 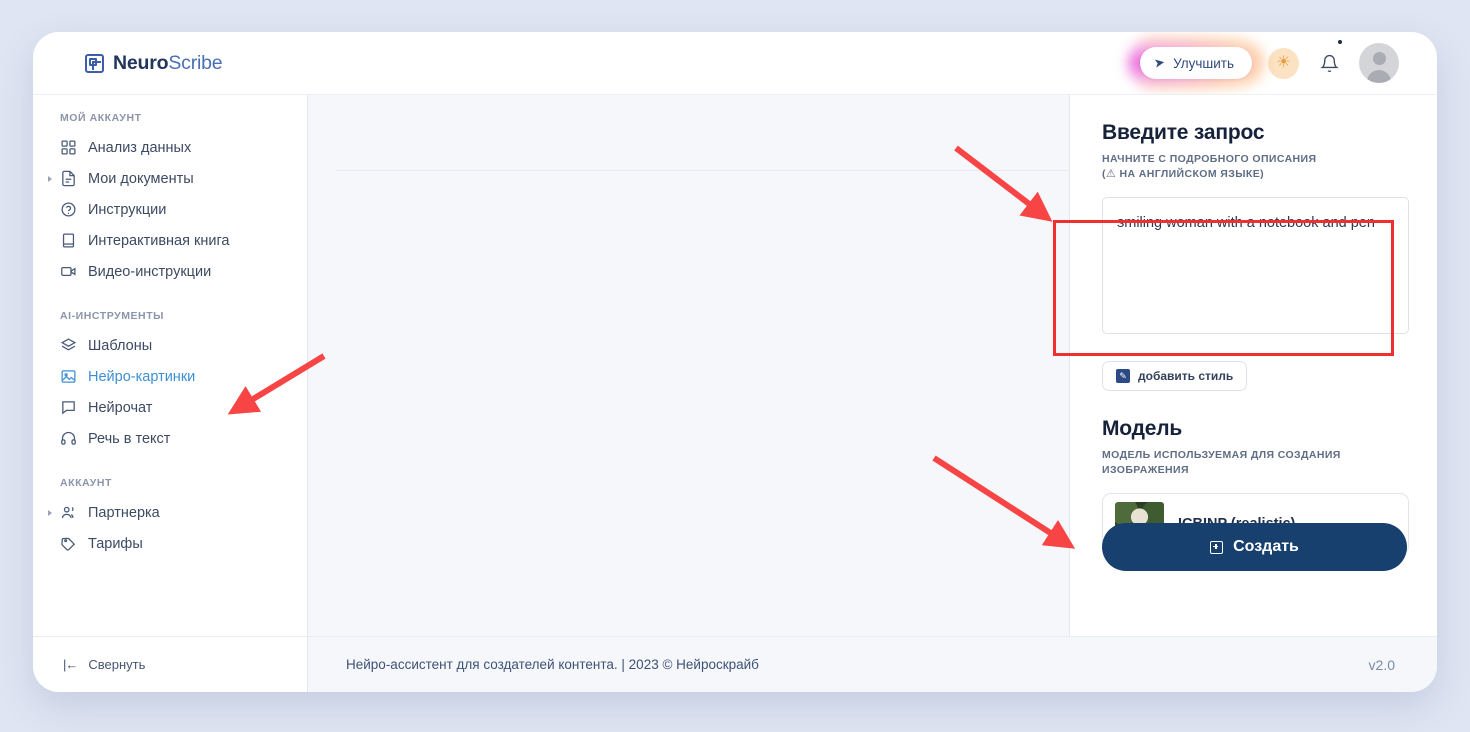 What do you see at coordinates (1329, 63) in the screenshot?
I see `bell-icon` at bounding box center [1329, 63].